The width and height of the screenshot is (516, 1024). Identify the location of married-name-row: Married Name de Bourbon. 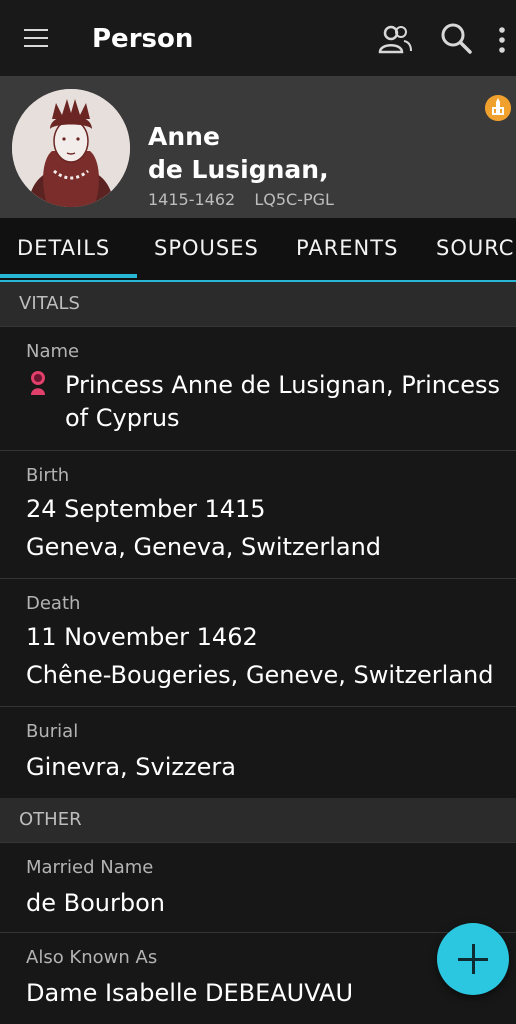
(258, 887).